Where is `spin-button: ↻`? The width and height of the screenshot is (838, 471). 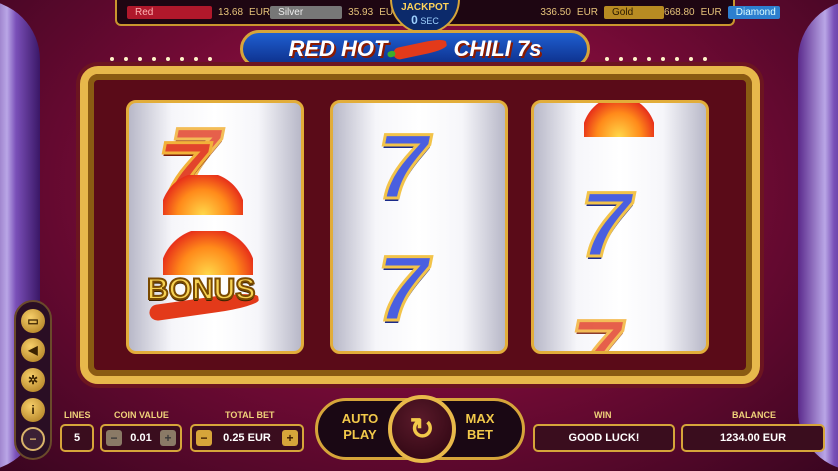
spin-button: ↻ is located at coordinates (422, 429).